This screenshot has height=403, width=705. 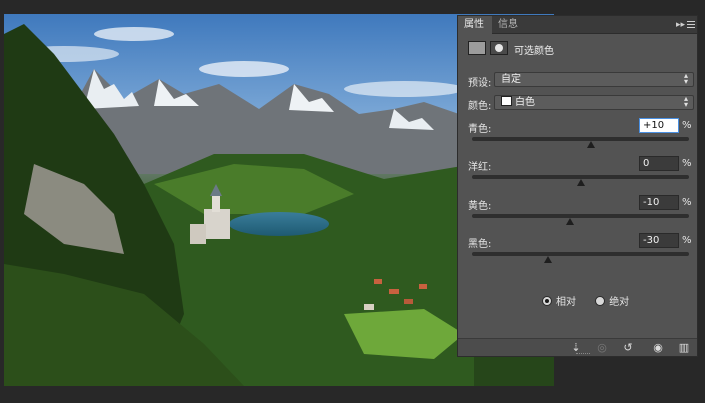 What do you see at coordinates (480, 167) in the screenshot?
I see `magenta-label: 洋红:` at bounding box center [480, 167].